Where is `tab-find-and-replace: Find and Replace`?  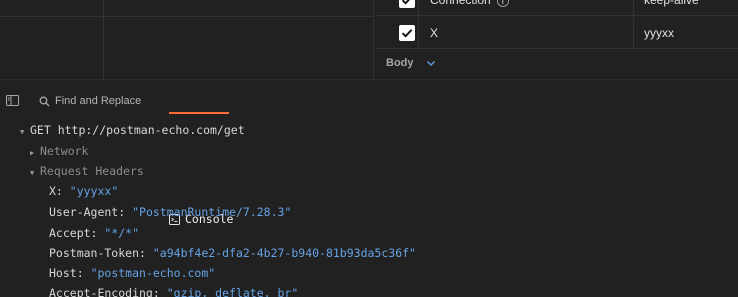
tab-find-and-replace: Find and Replace is located at coordinates (90, 101).